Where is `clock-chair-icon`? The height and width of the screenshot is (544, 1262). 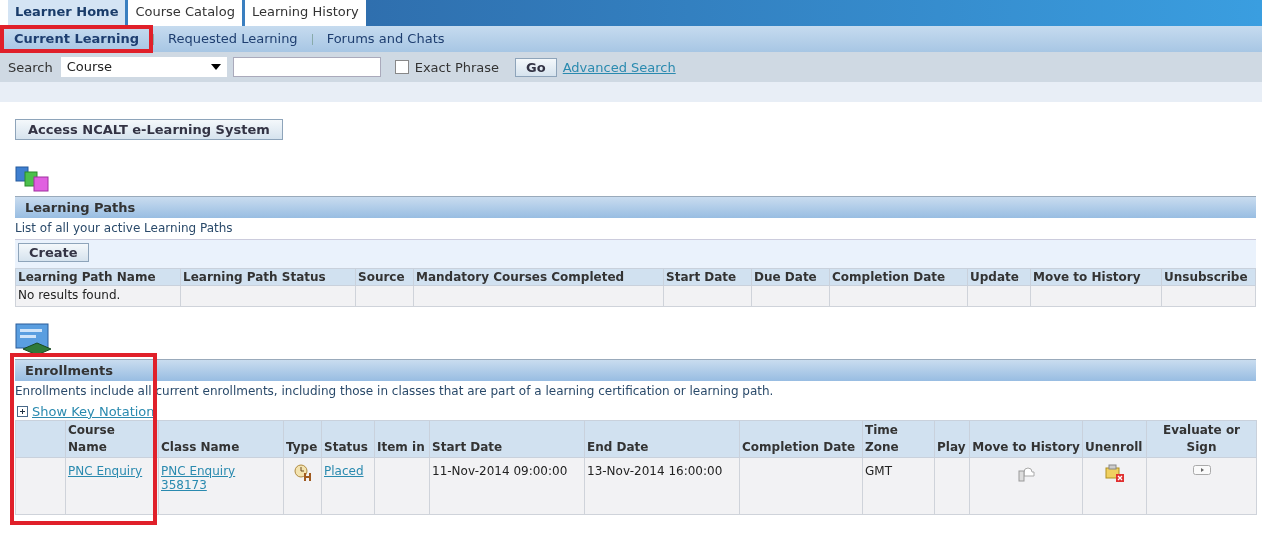
clock-chair-icon is located at coordinates (302, 473).